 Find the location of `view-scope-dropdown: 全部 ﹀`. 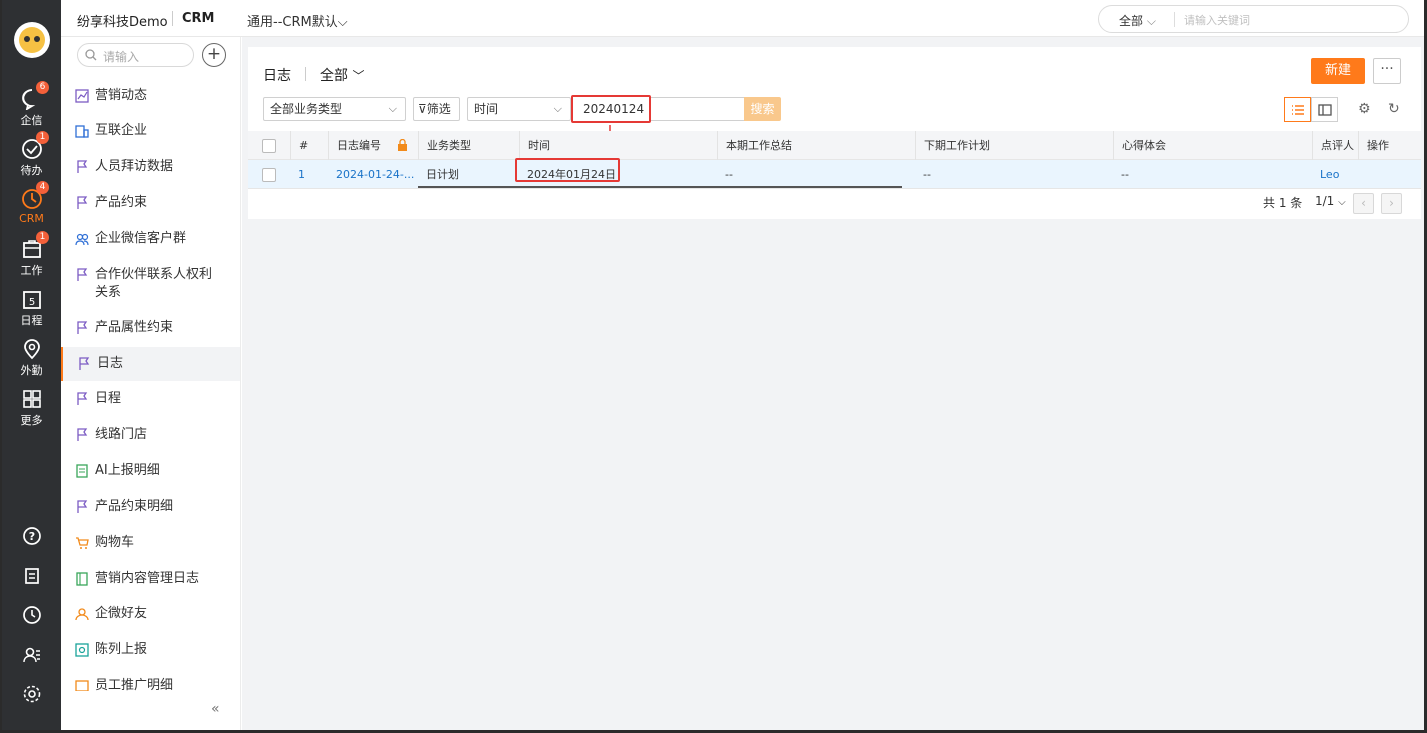

view-scope-dropdown: 全部 ﹀ is located at coordinates (342, 75).